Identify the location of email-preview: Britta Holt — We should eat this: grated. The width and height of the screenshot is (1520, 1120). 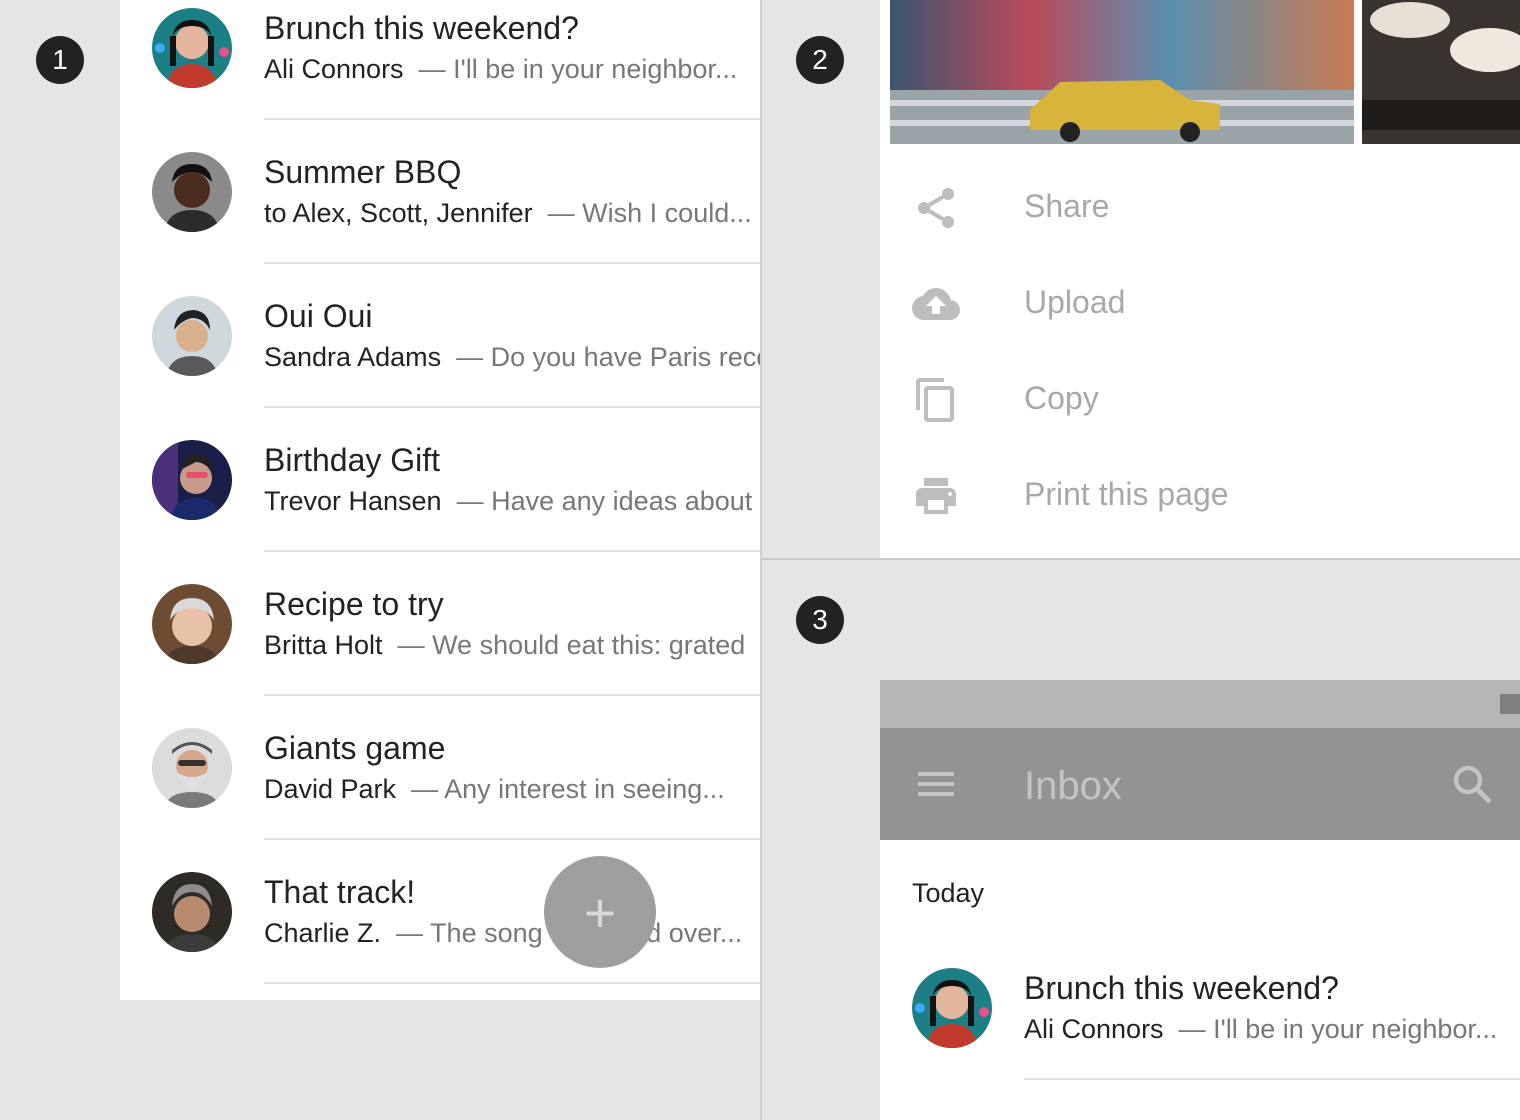
(512, 645).